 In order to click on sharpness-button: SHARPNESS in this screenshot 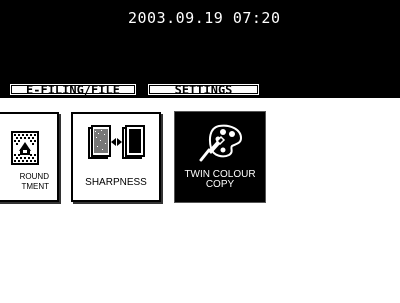, I will do `click(116, 157)`.